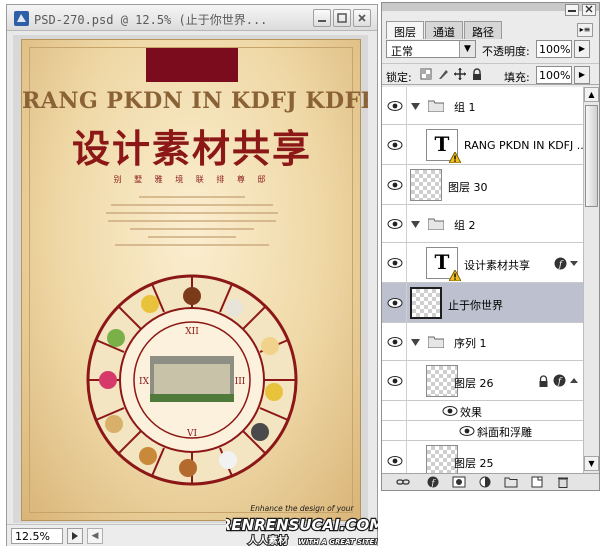 The image size is (606, 557). Describe the element at coordinates (504, 432) in the screenshot. I see `effect-name: 斜面和浮雕` at that location.